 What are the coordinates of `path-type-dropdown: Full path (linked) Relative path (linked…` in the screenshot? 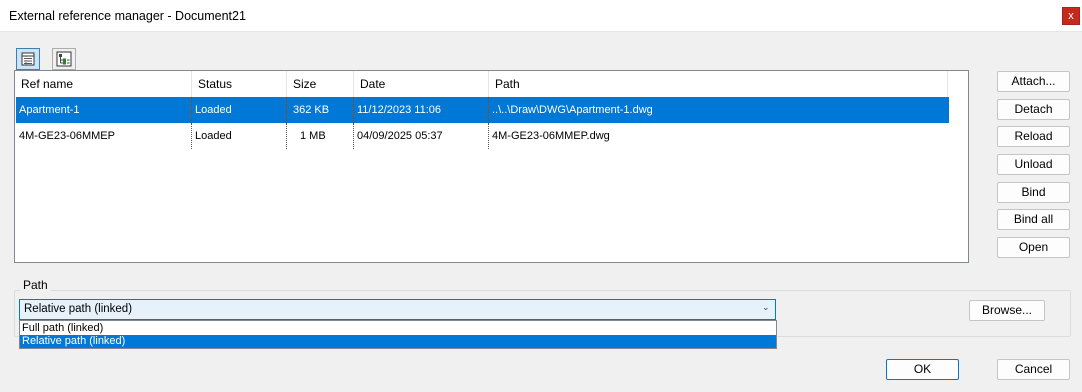 It's located at (398, 334).